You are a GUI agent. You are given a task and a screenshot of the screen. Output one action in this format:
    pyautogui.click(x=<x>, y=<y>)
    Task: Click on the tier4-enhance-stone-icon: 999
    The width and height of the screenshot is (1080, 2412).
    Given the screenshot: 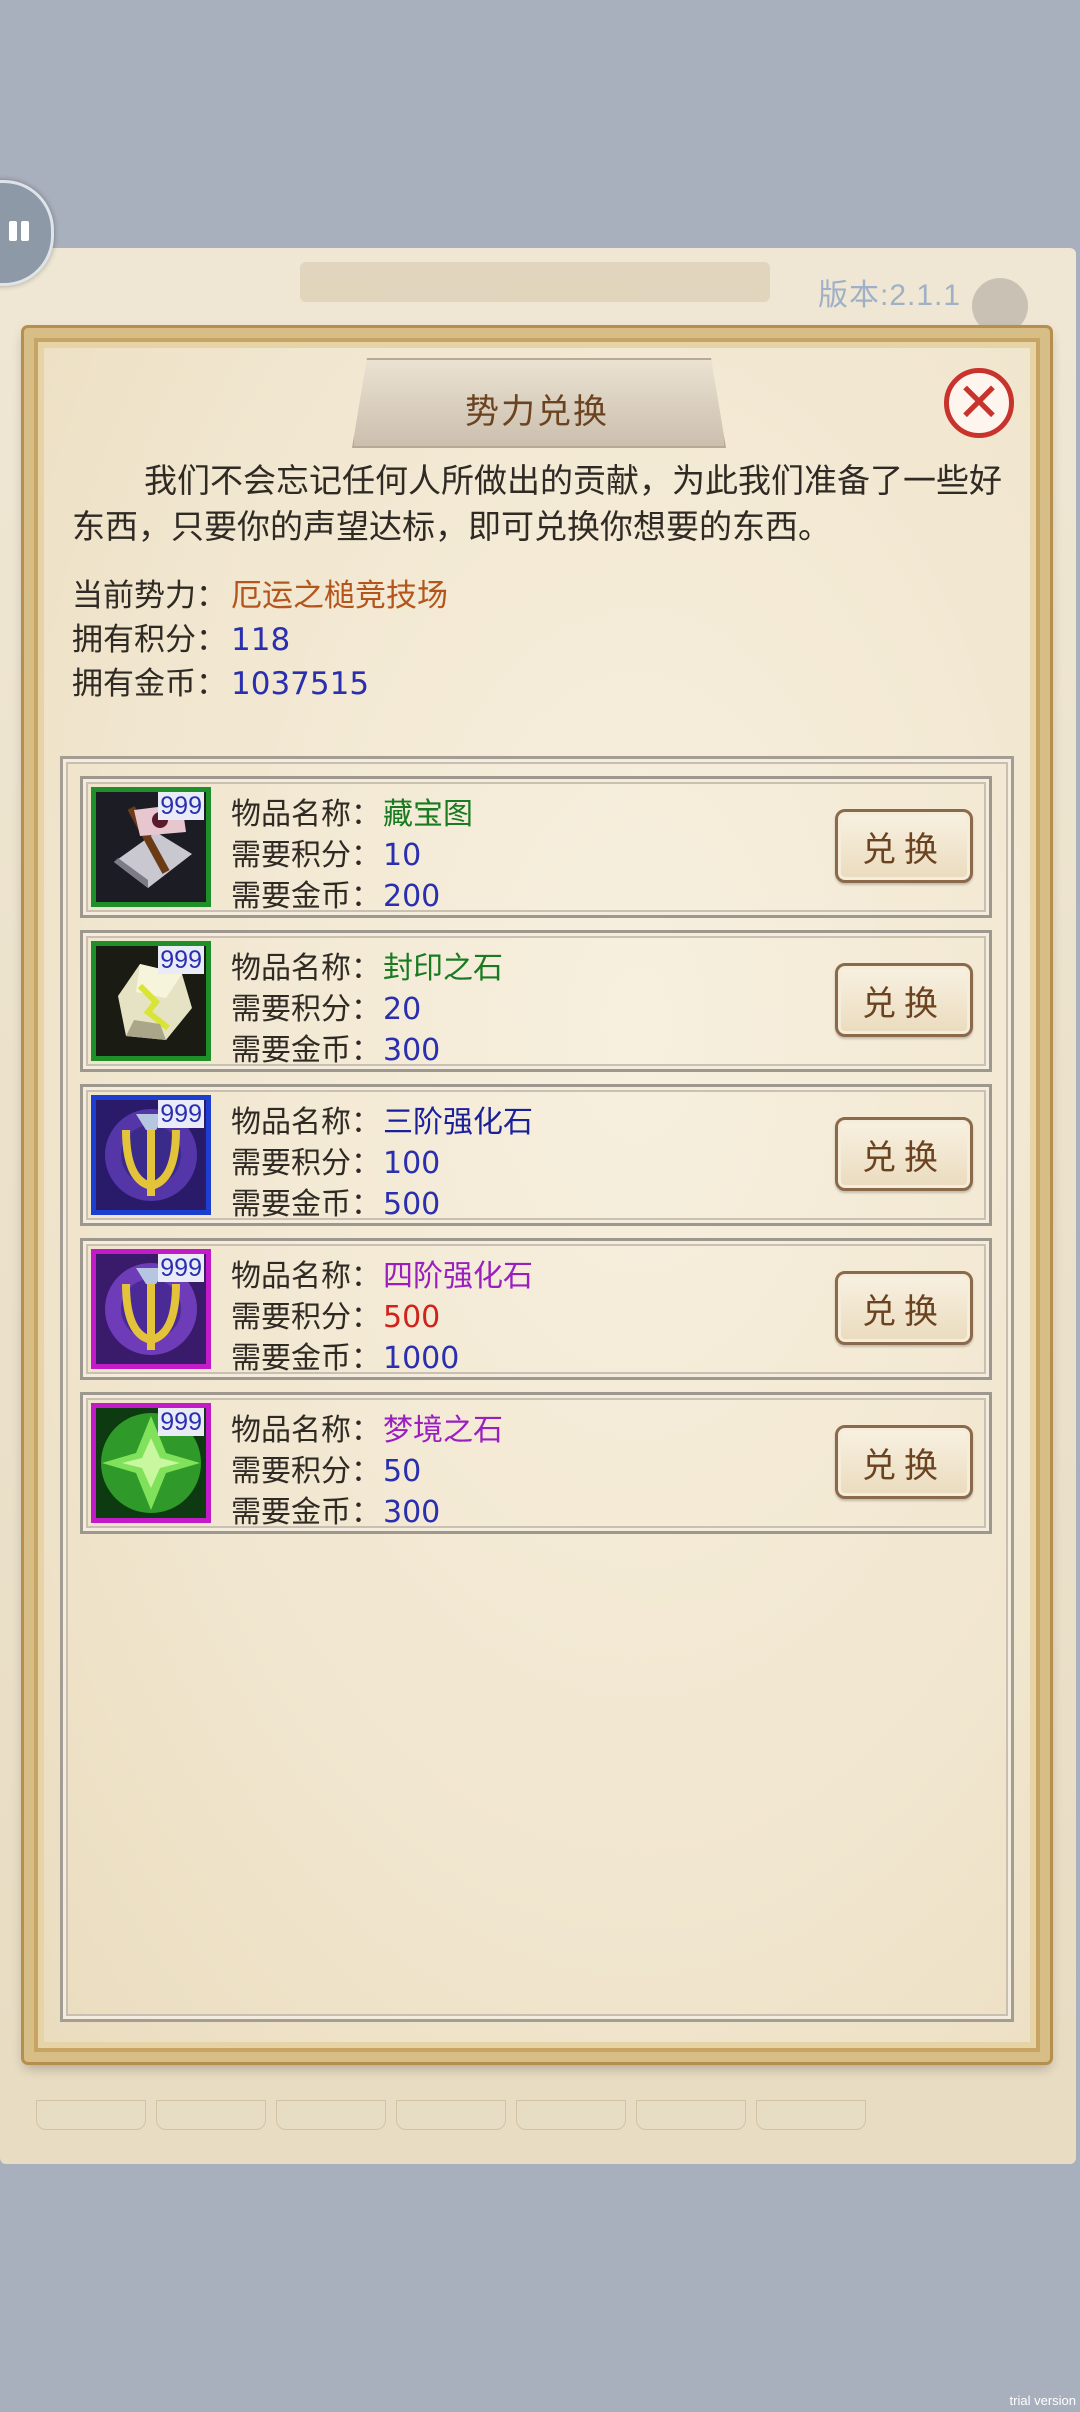 What is the action you would take?
    pyautogui.click(x=151, y=1309)
    